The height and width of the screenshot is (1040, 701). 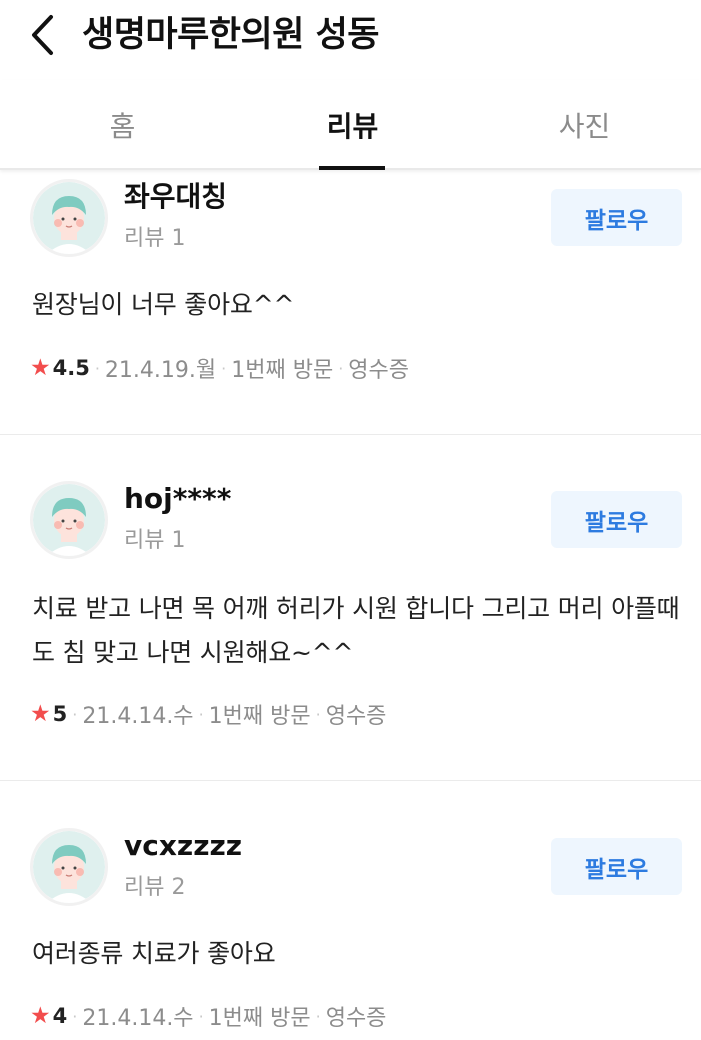 What do you see at coordinates (60, 714) in the screenshot?
I see `review-rating: 5` at bounding box center [60, 714].